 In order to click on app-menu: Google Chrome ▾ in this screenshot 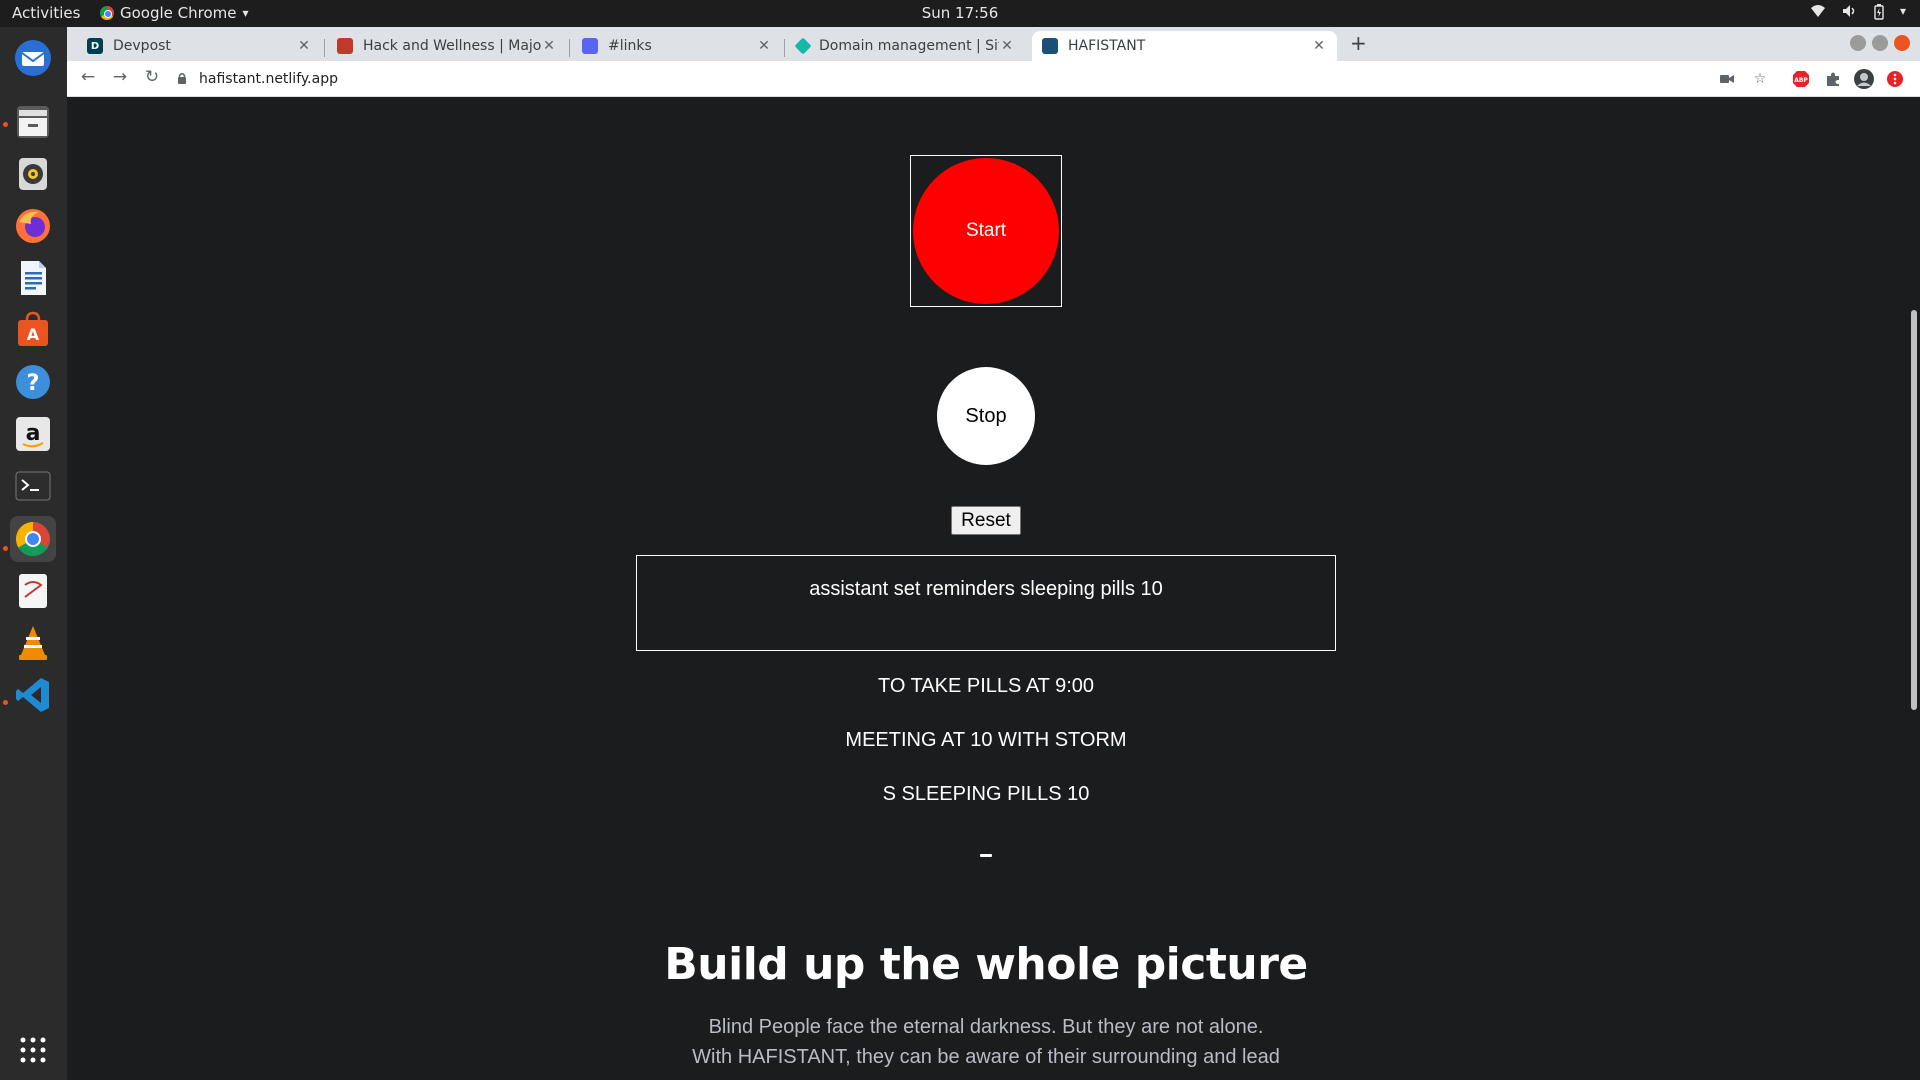, I will do `click(174, 13)`.